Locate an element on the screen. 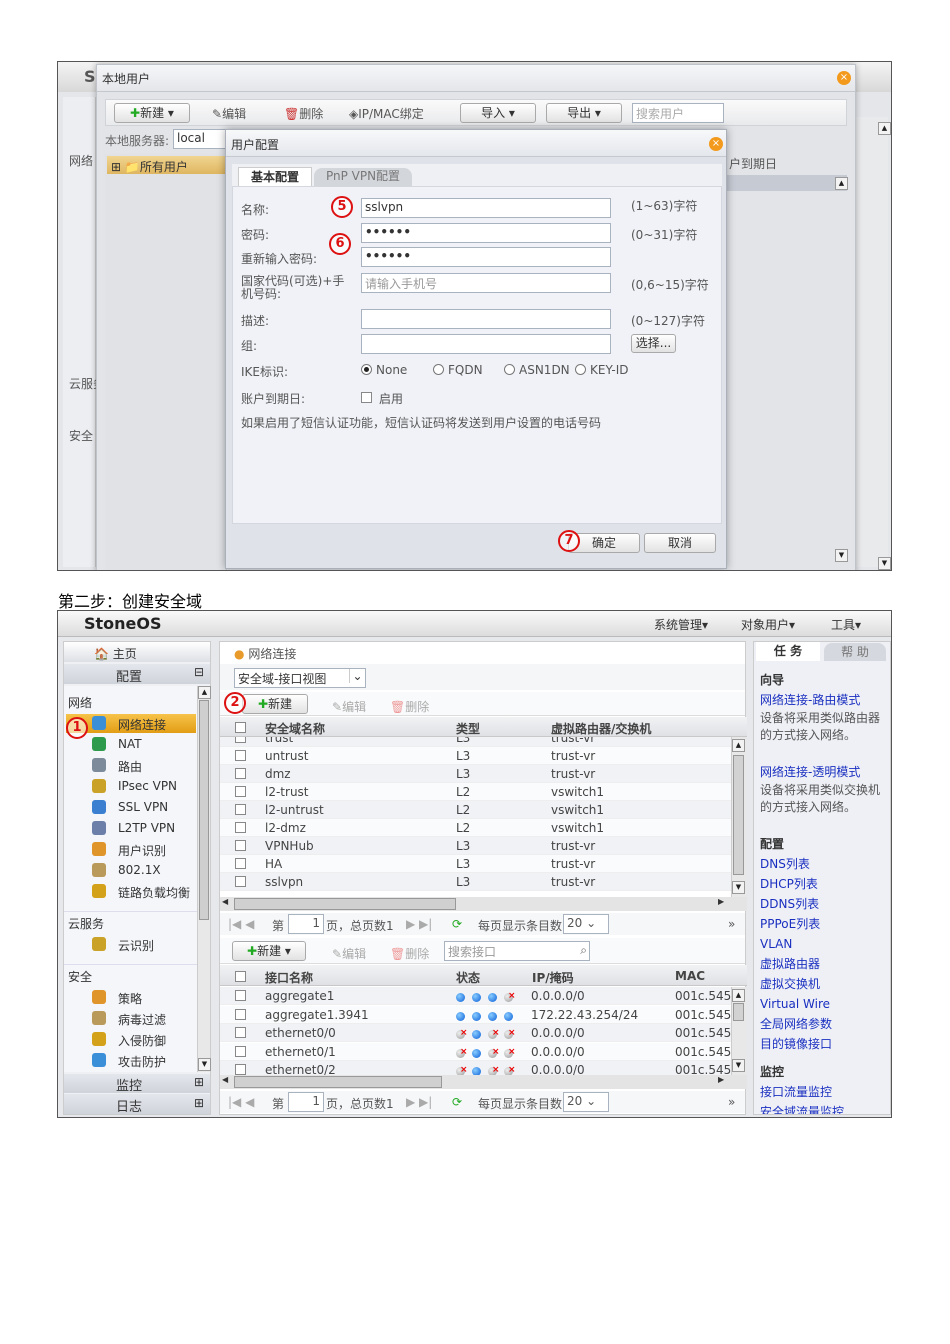  ike-radio-key-id: KEY-ID is located at coordinates (601, 370).